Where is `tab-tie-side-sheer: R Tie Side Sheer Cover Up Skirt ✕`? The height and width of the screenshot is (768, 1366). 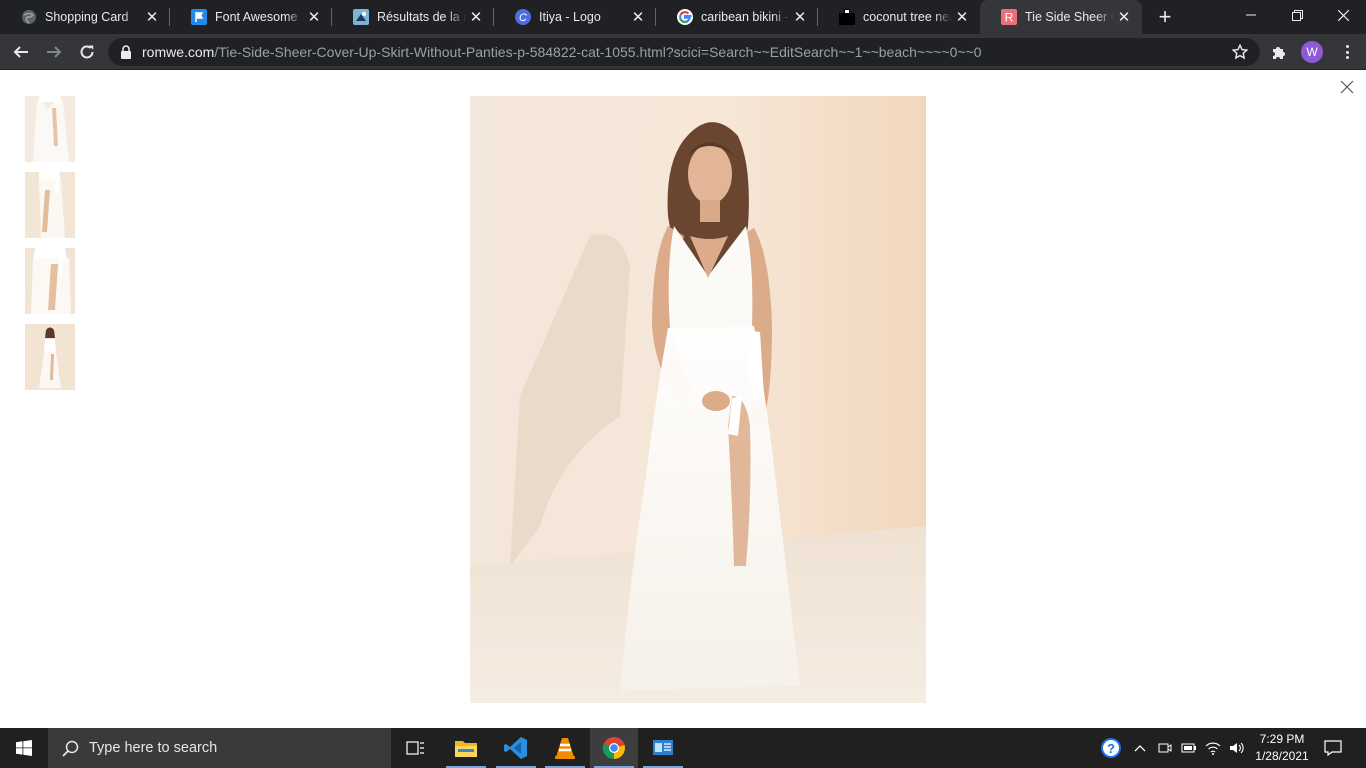
tab-tie-side-sheer: R Tie Side Sheer Cover Up Skirt ✕ is located at coordinates (1061, 17).